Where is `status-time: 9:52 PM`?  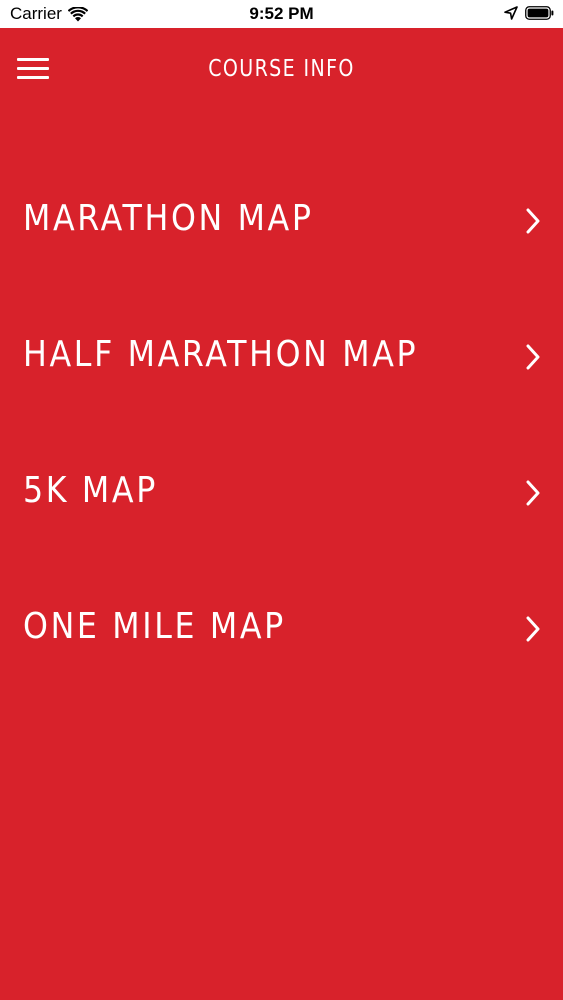
status-time: 9:52 PM is located at coordinates (281, 13).